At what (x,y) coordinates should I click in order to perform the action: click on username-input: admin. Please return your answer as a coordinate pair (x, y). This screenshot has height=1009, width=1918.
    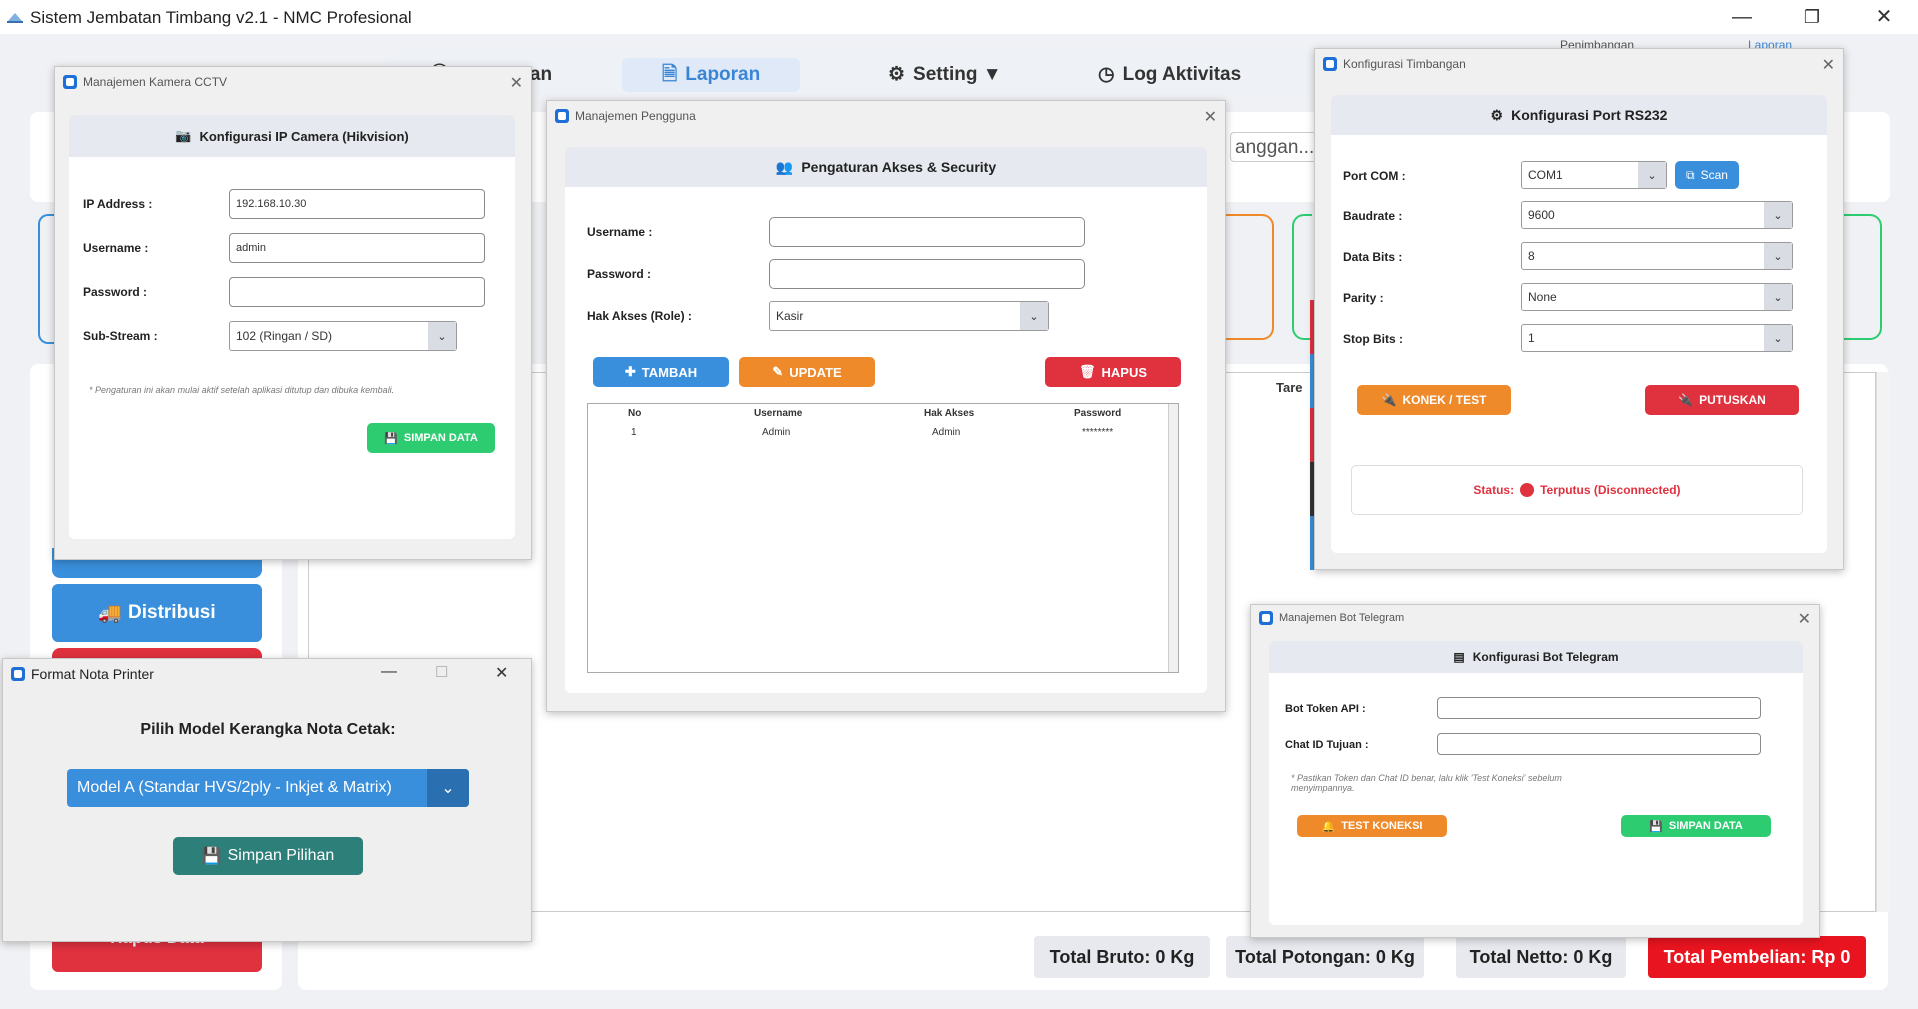
    Looking at the image, I should click on (357, 248).